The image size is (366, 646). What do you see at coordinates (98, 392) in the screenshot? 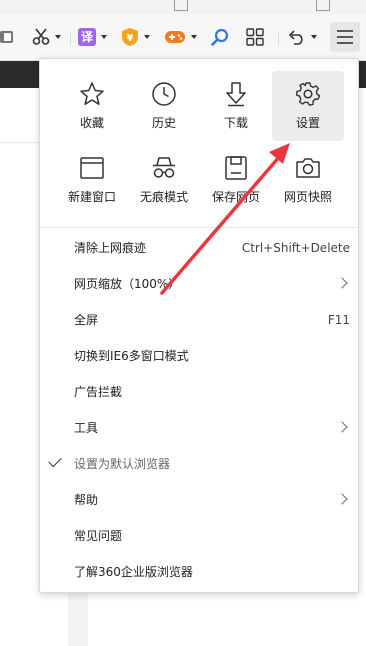
I see `menu-item-label: 广告拦截` at bounding box center [98, 392].